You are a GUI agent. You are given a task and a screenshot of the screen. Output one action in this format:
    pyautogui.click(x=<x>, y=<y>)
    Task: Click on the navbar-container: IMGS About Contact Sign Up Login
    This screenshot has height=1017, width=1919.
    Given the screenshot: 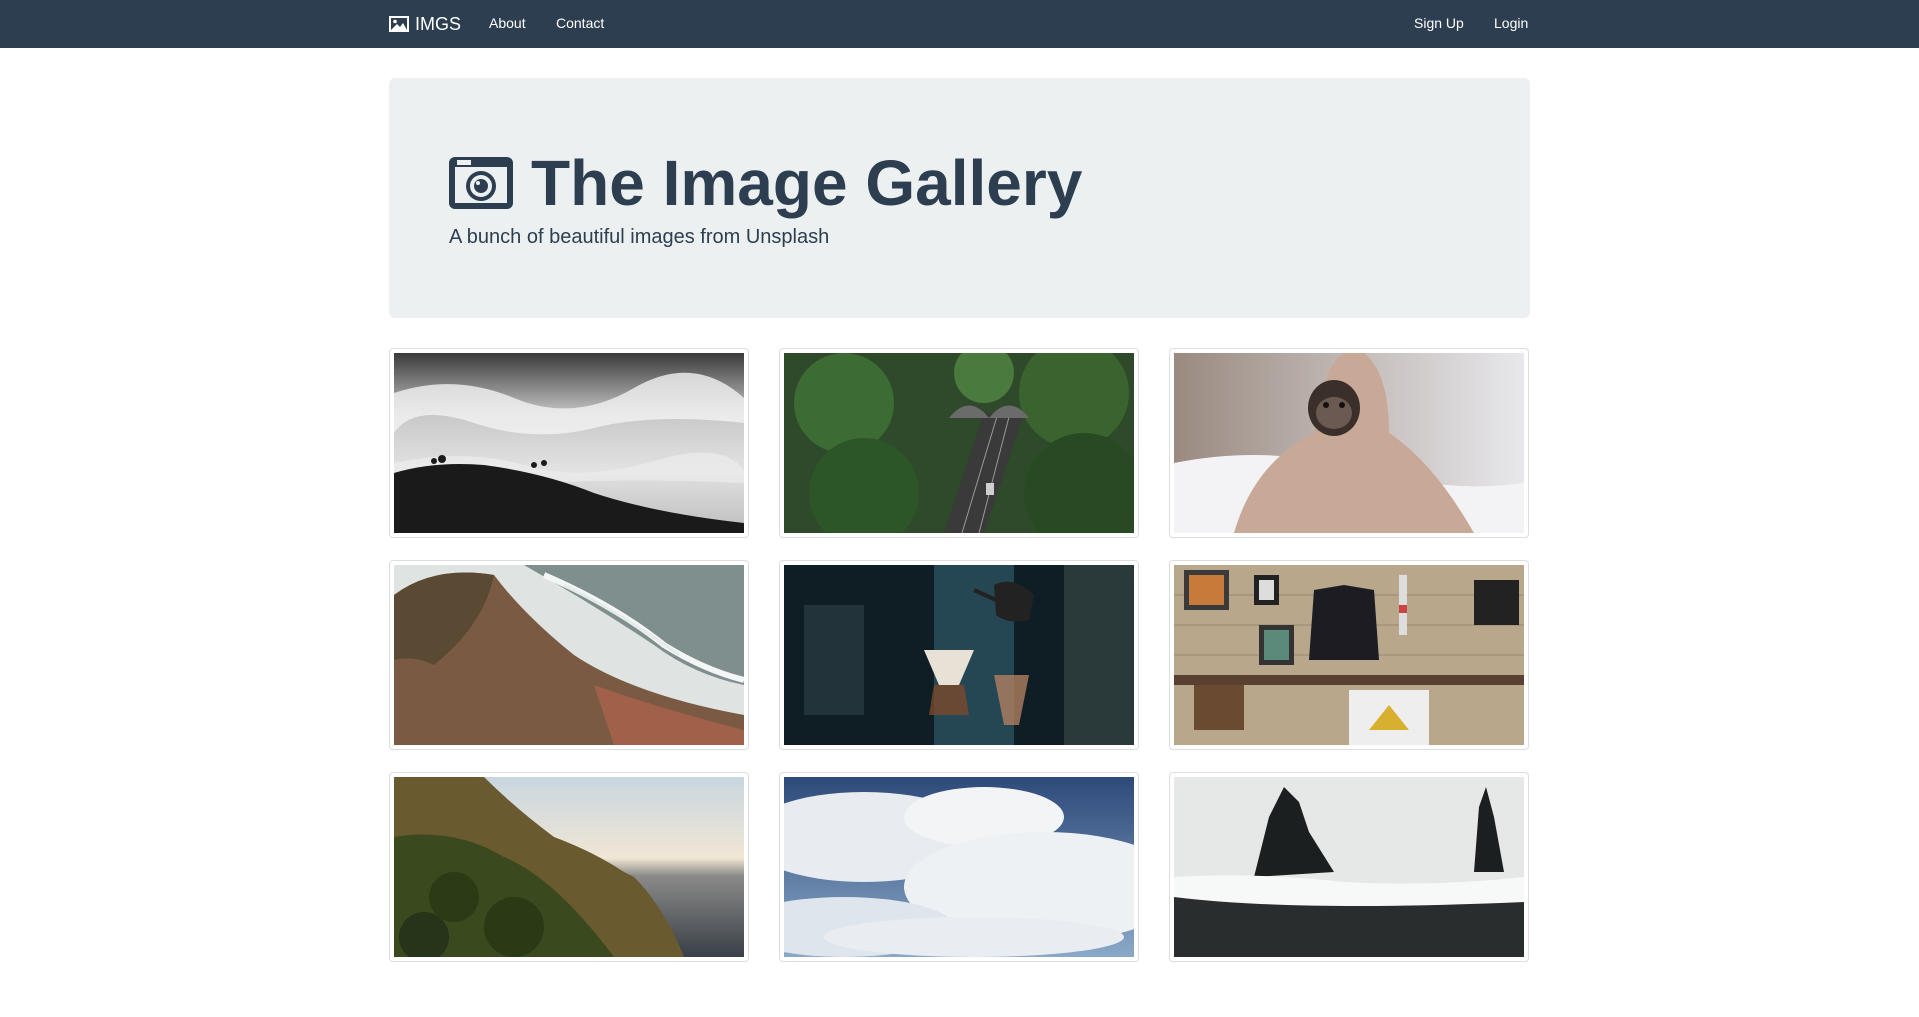 What is the action you would take?
    pyautogui.click(x=959, y=24)
    